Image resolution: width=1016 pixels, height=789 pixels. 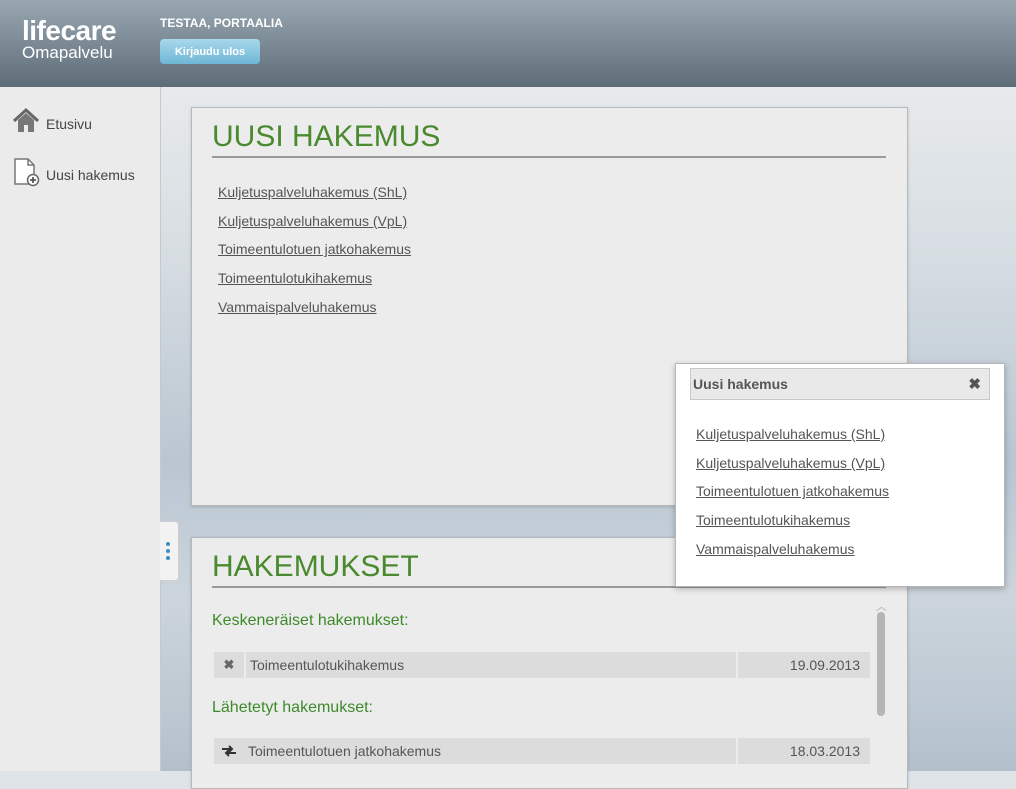 What do you see at coordinates (69, 123) in the screenshot?
I see `sidebar-item-label: Etusivu` at bounding box center [69, 123].